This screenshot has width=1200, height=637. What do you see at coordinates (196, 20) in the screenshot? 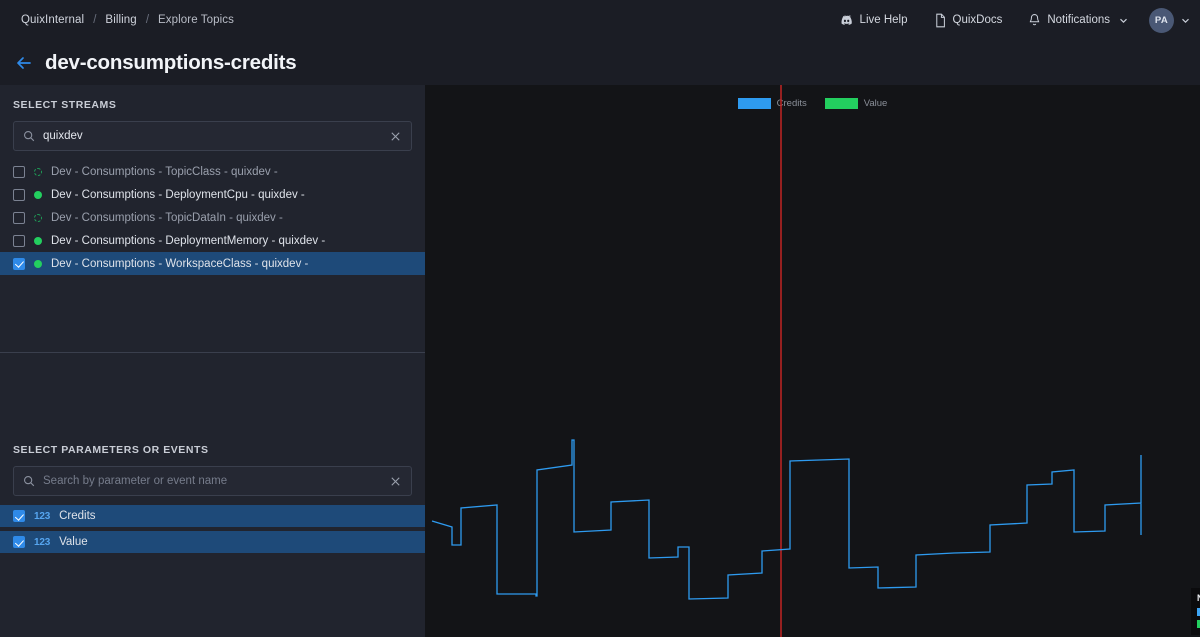
I see `breadcrumb-item-explore-topics: Explore Topics` at bounding box center [196, 20].